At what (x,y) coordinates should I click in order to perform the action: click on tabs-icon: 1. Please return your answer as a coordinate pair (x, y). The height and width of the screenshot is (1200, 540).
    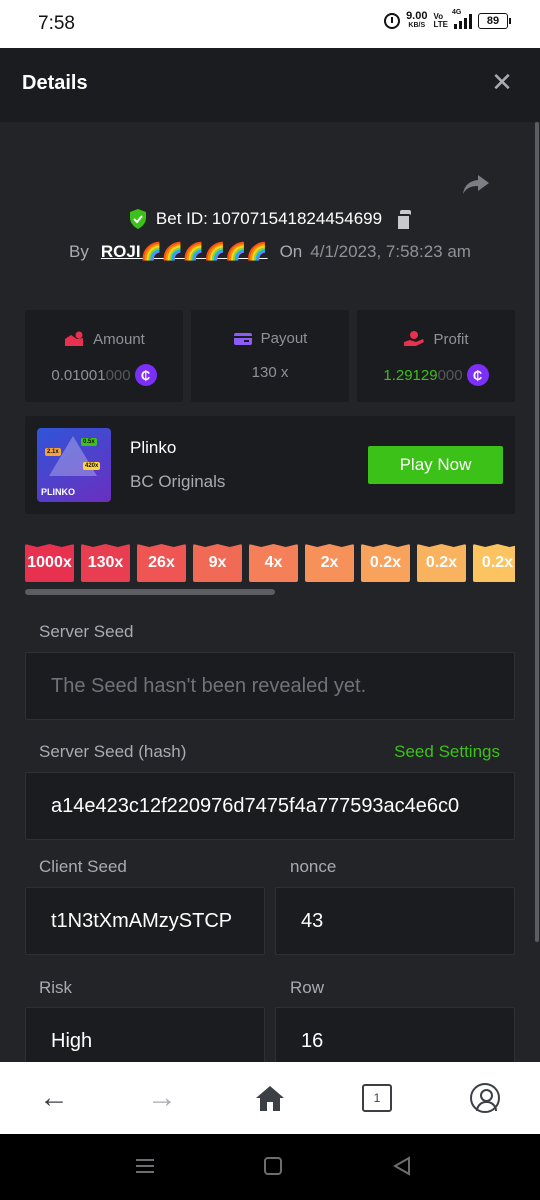
    Looking at the image, I should click on (377, 1098).